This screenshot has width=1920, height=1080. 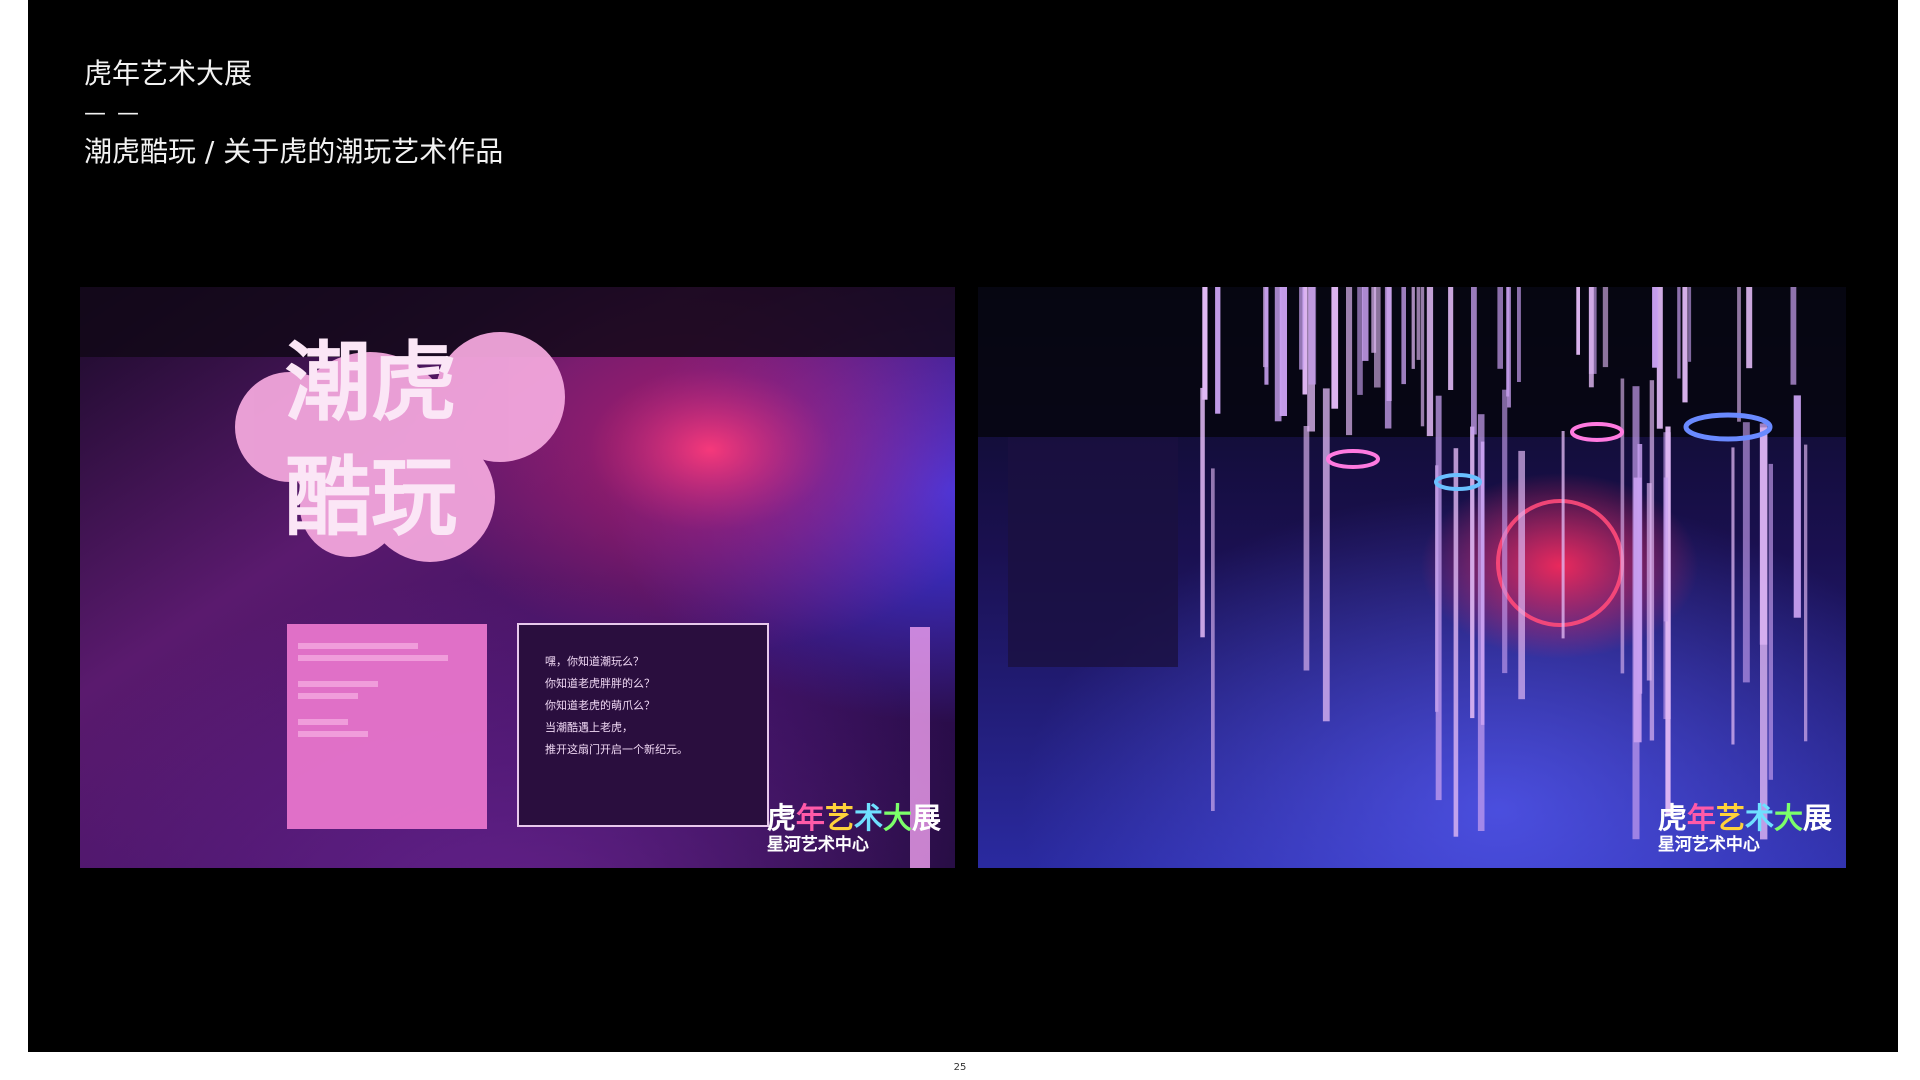 What do you see at coordinates (371, 498) in the screenshot?
I see `sign-text-line2: 酷玩` at bounding box center [371, 498].